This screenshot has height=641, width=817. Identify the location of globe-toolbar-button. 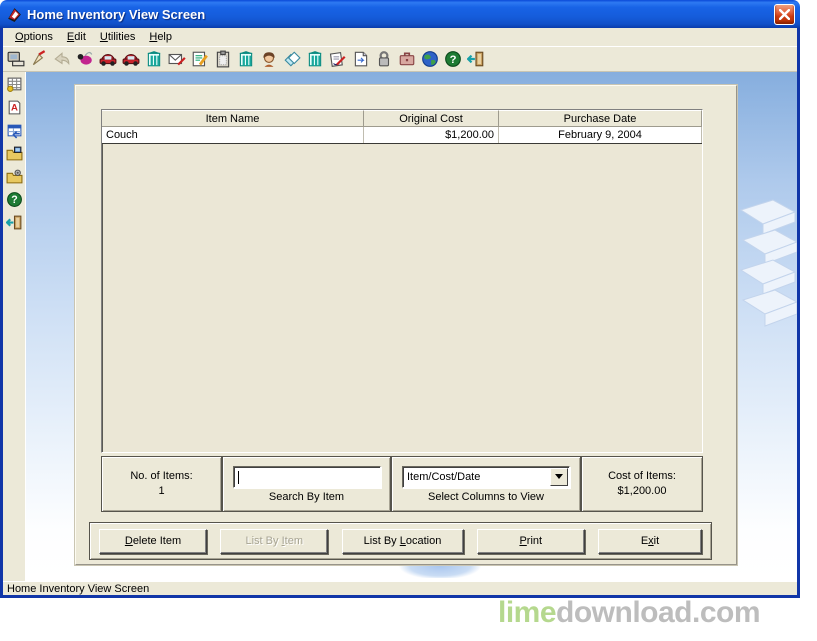
(430, 59).